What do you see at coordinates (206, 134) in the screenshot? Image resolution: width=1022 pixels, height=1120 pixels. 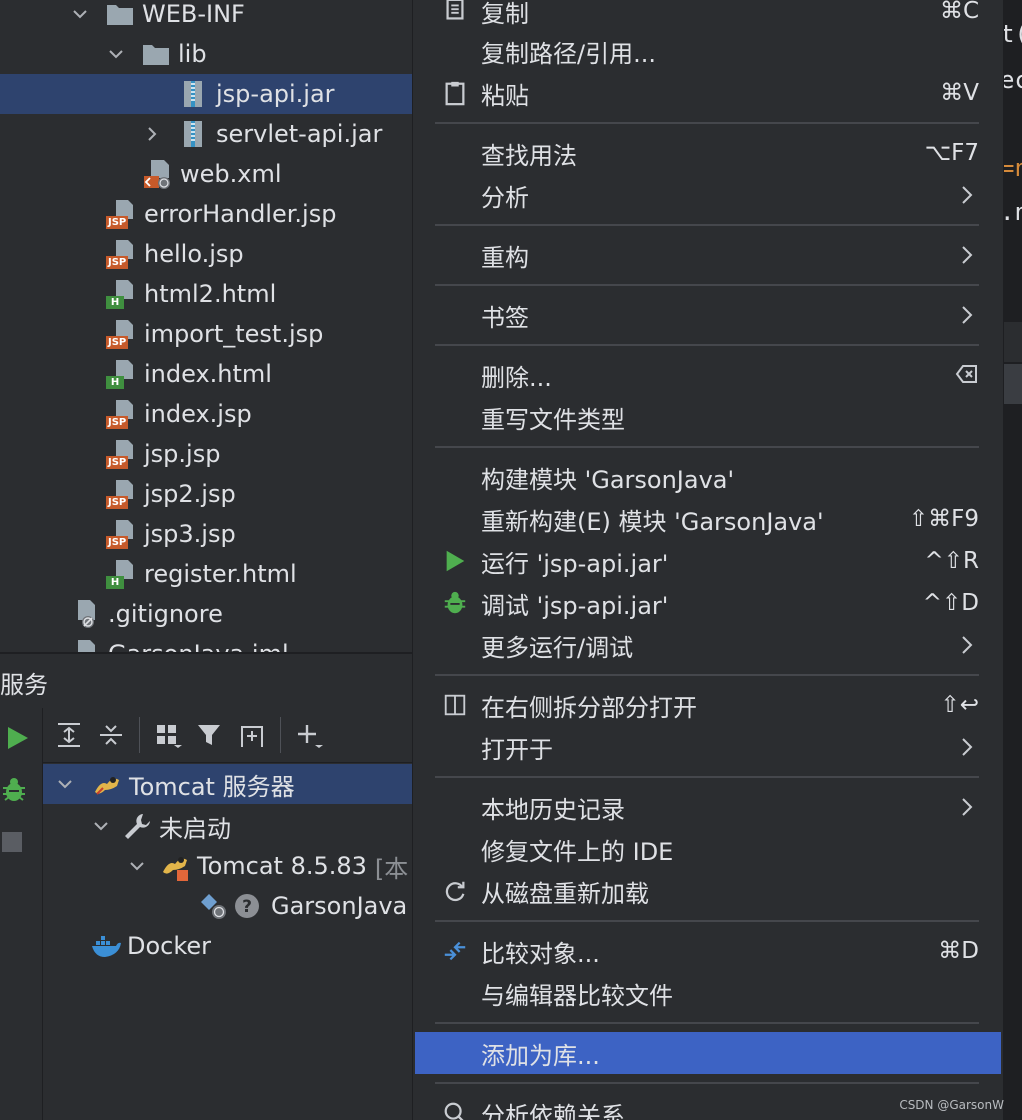 I see `tree-item-servlet-api-jar: servlet-api.jar` at bounding box center [206, 134].